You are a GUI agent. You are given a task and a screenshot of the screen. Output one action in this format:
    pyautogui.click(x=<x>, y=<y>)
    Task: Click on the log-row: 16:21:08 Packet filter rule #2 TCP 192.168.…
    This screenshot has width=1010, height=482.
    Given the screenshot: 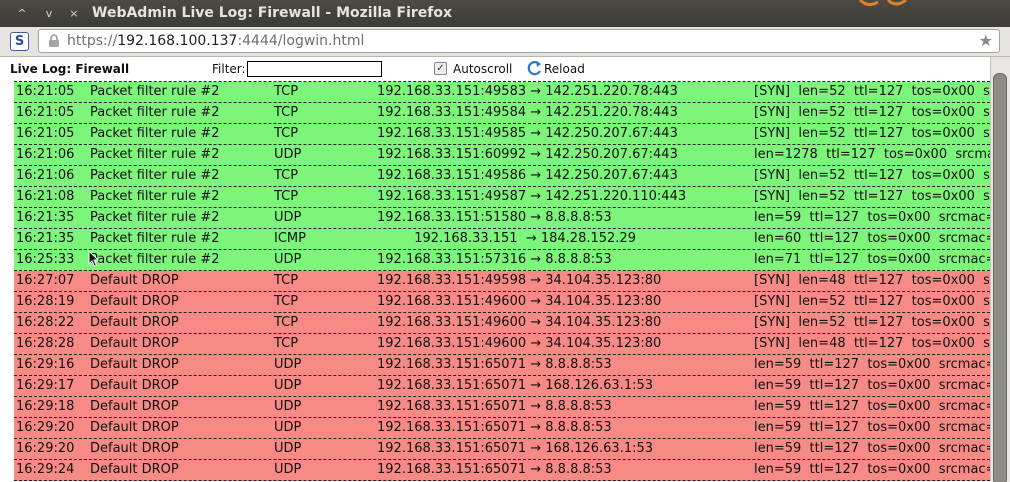 What is the action you would take?
    pyautogui.click(x=502, y=197)
    